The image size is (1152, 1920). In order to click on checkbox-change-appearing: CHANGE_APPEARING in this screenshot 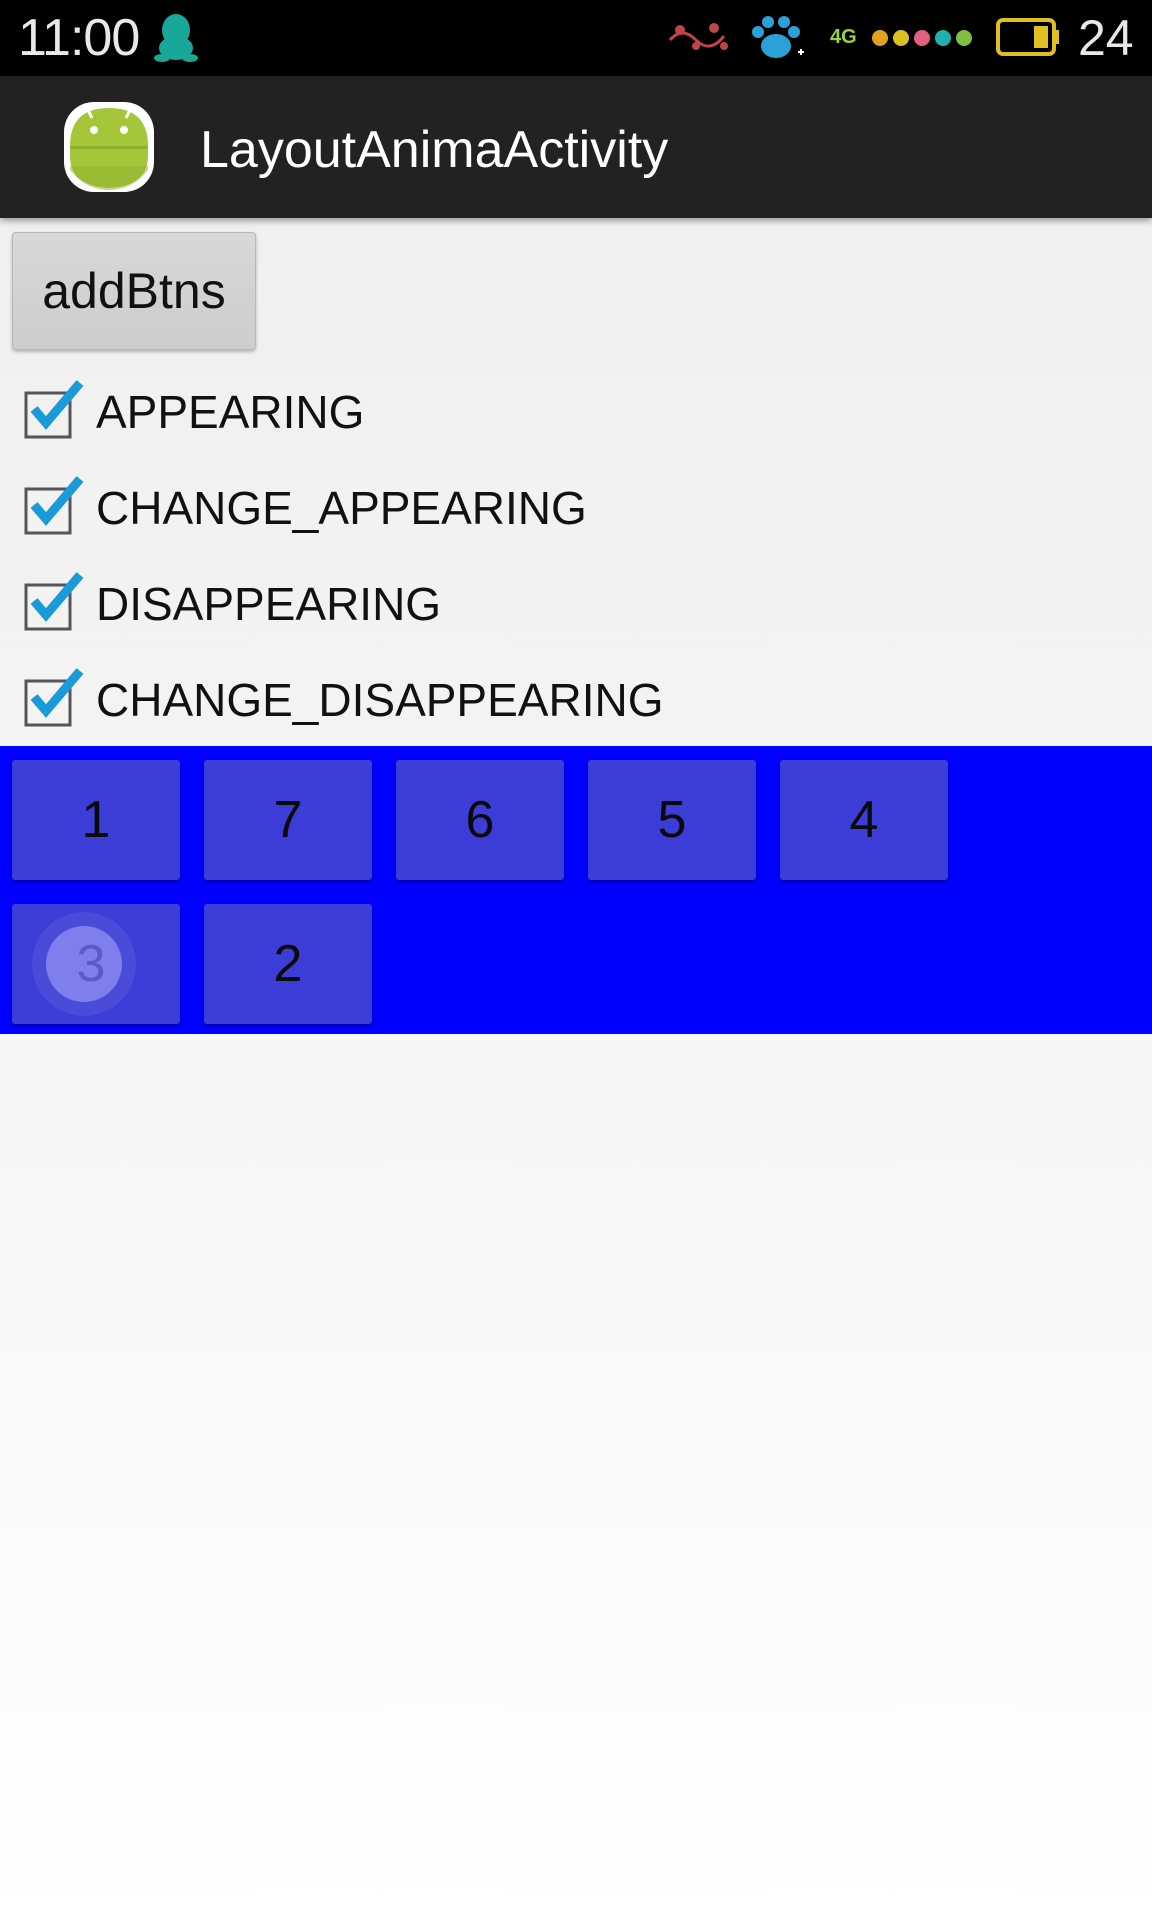, I will do `click(305, 508)`.